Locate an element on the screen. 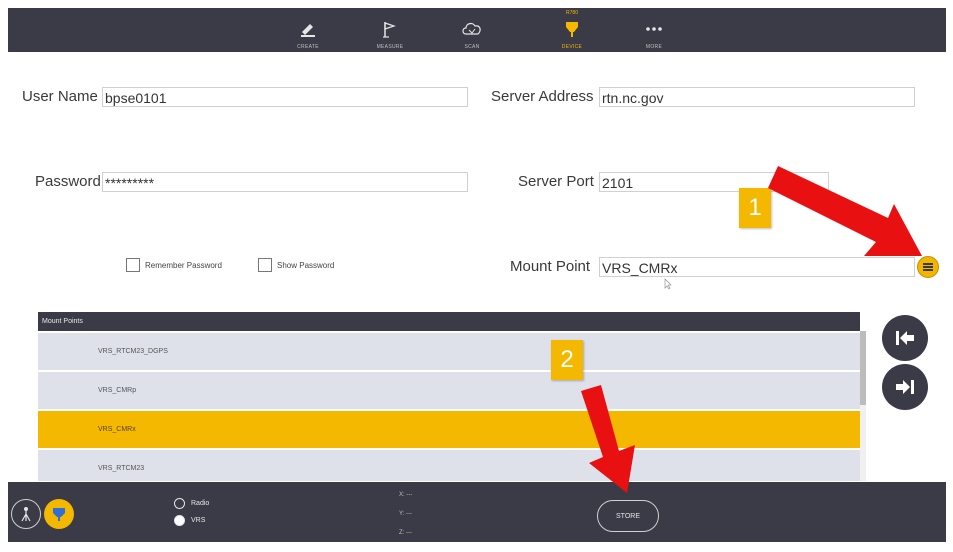 This screenshot has height=552, width=953. nav-device-label: DEVICE is located at coordinates (572, 47).